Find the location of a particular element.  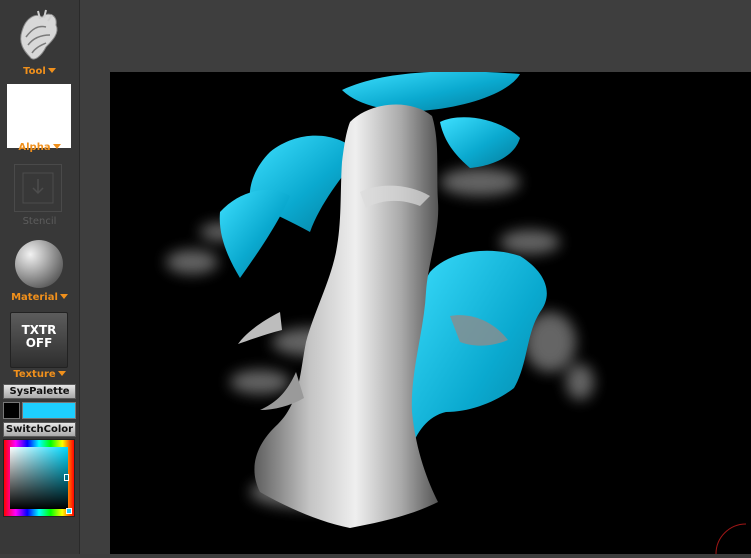

stencil-label: Stencil is located at coordinates (39, 221).